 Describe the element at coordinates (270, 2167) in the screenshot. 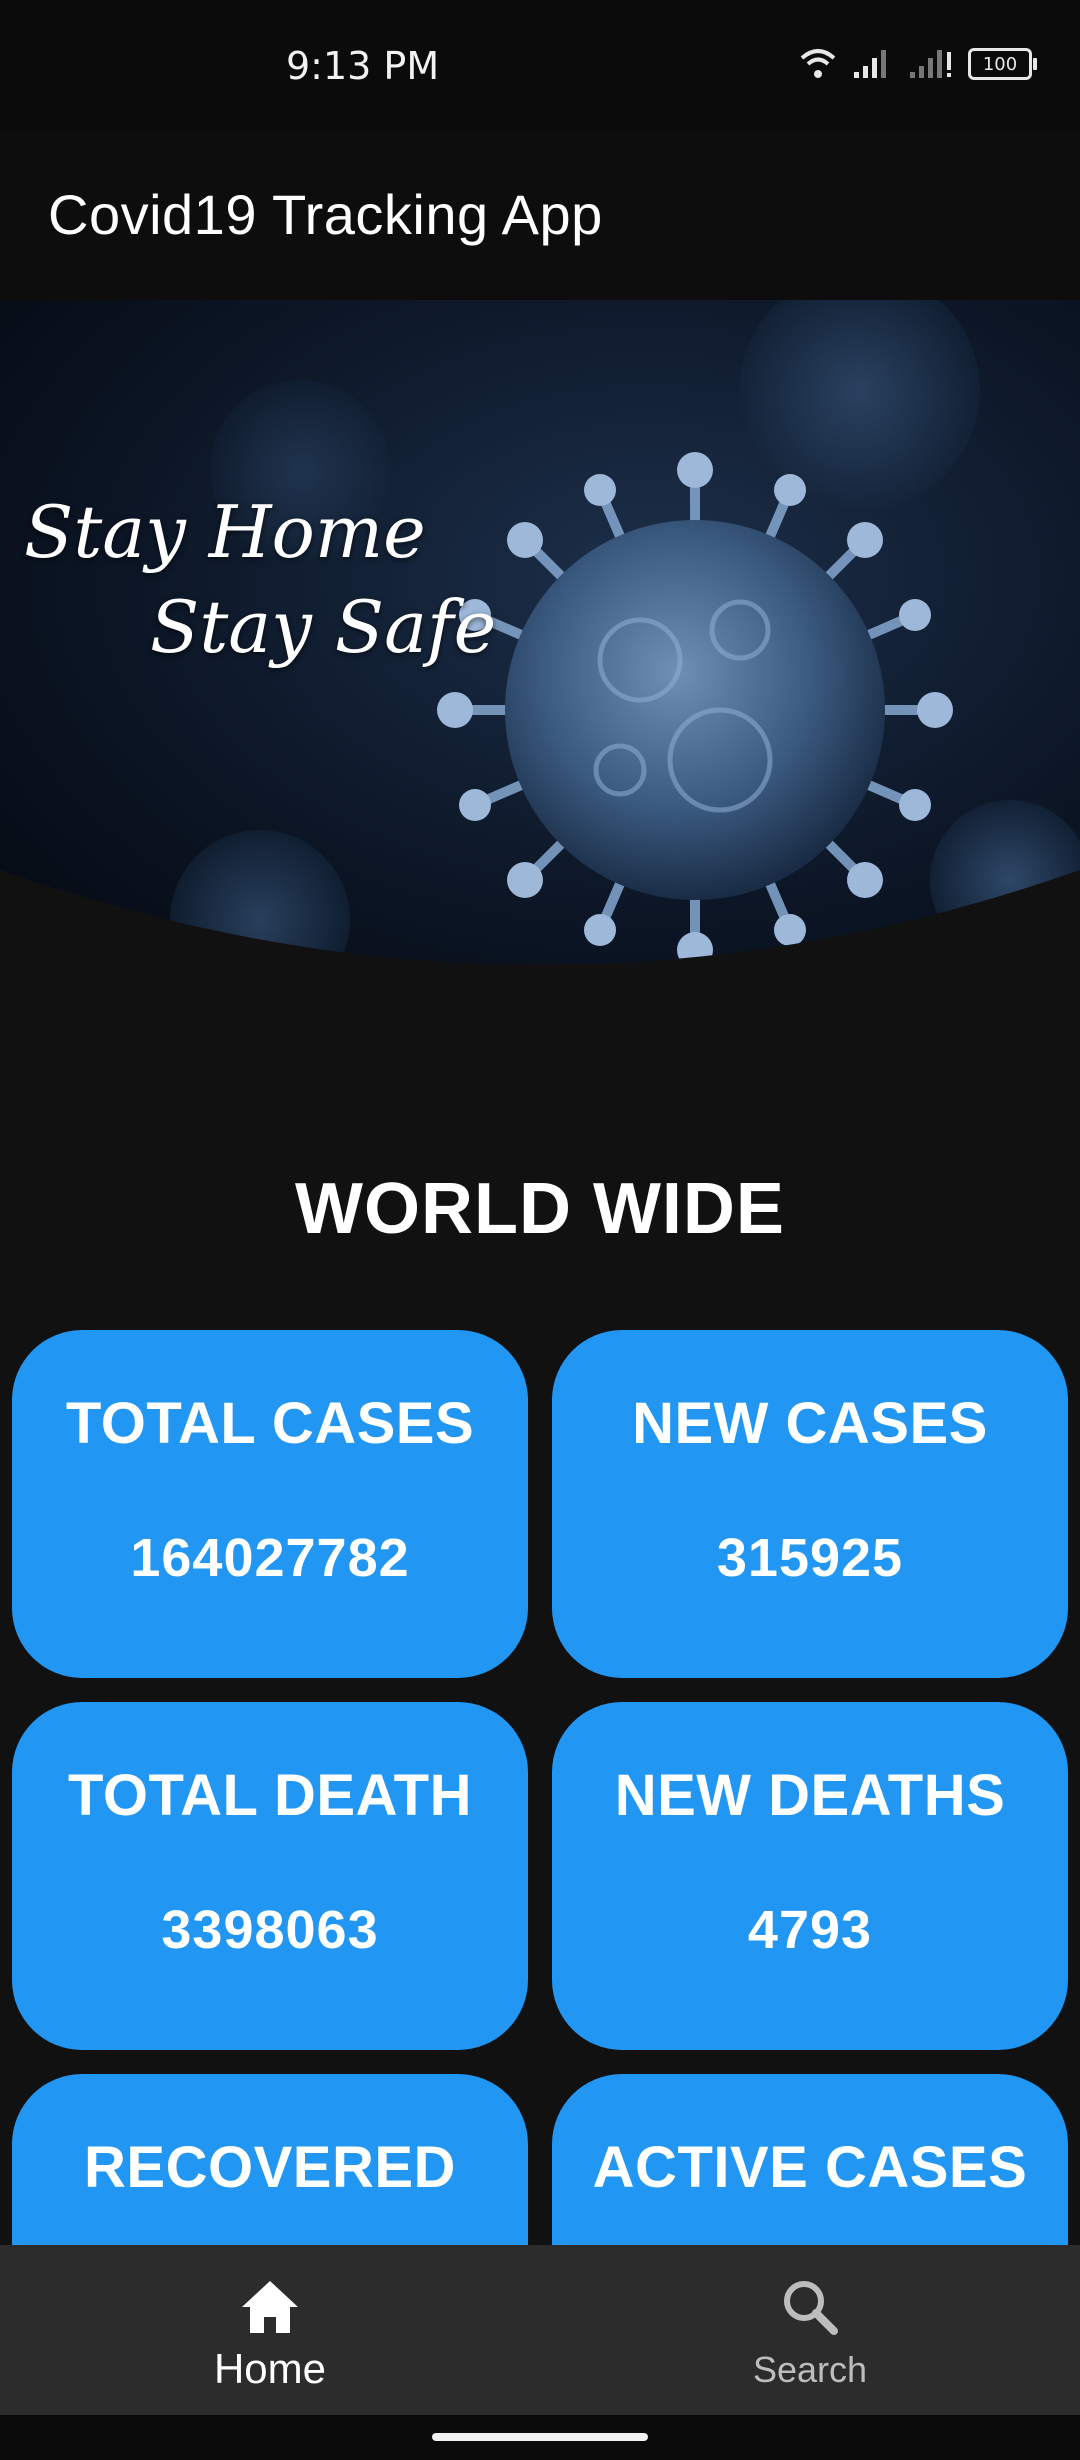

I see `card-title: RECOVERED` at that location.